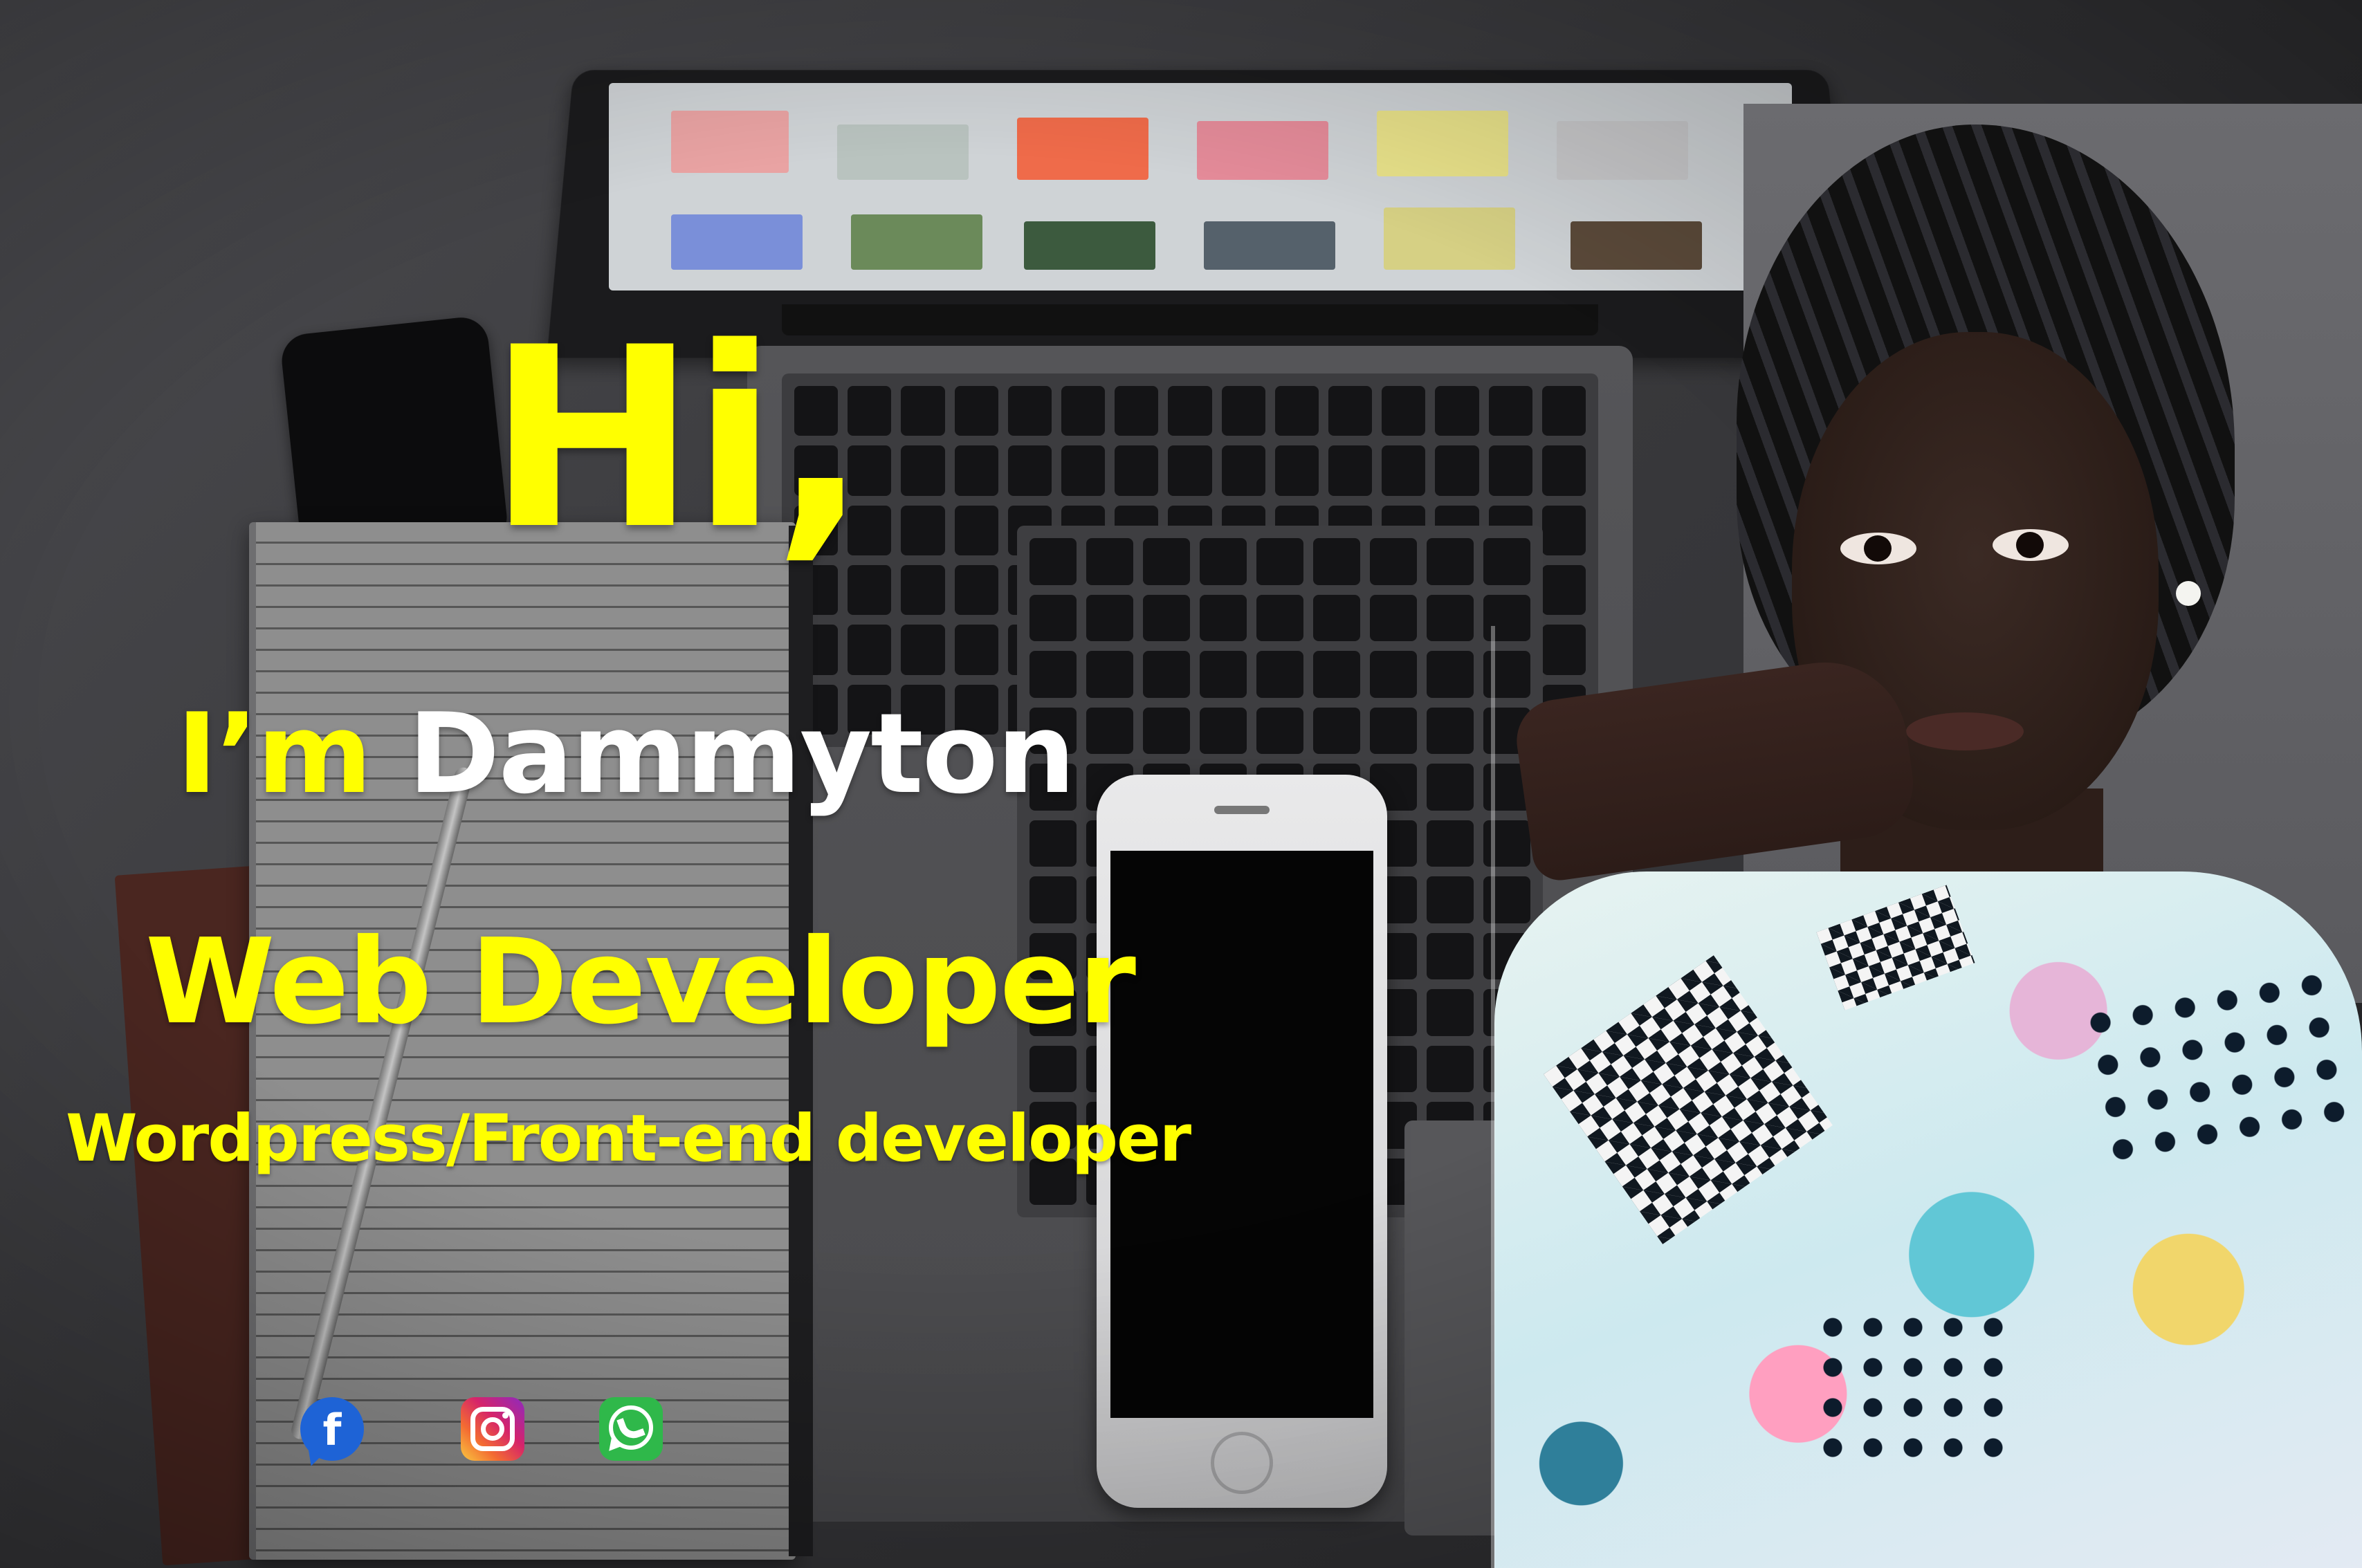  Describe the element at coordinates (1965, 731) in the screenshot. I see `portrait-lips` at that location.